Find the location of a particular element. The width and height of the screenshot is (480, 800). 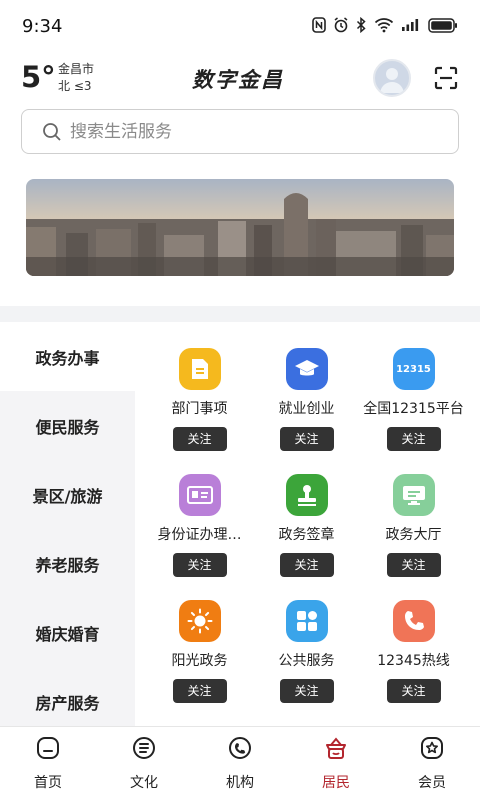

category-sidebar: 政务办事 便民服务 景区/旅游 养老服务 婚庆婚育 房产服务 is located at coordinates (67, 524).